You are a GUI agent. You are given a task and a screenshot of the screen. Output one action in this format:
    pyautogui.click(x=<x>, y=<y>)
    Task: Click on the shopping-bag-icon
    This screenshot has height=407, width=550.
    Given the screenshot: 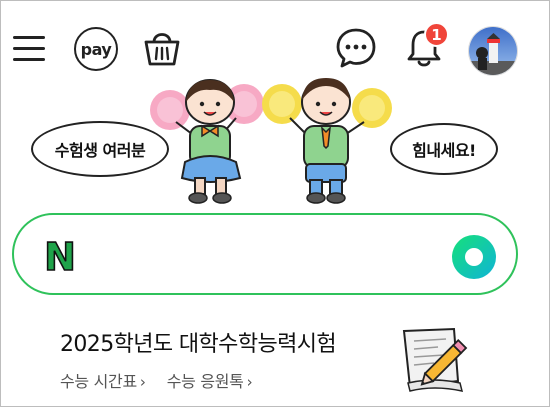 What is the action you would take?
    pyautogui.click(x=162, y=49)
    